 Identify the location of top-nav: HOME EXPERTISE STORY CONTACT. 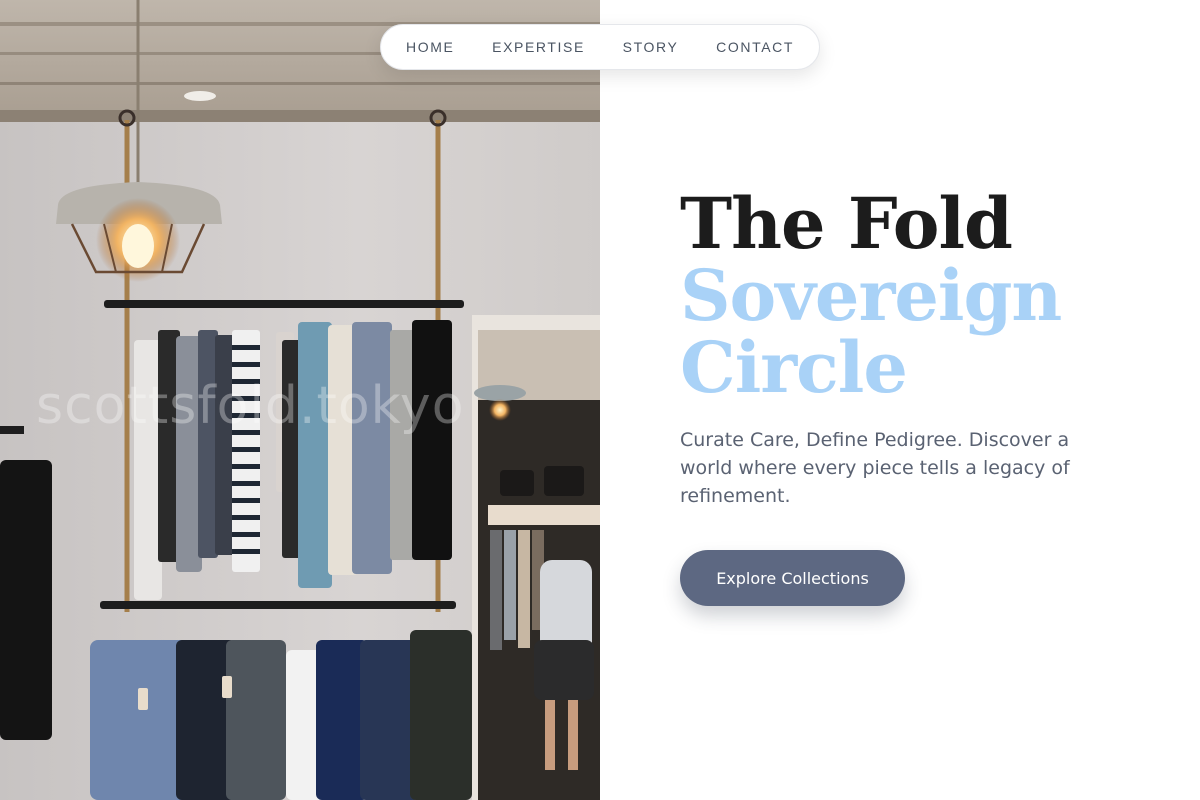
(600, 47).